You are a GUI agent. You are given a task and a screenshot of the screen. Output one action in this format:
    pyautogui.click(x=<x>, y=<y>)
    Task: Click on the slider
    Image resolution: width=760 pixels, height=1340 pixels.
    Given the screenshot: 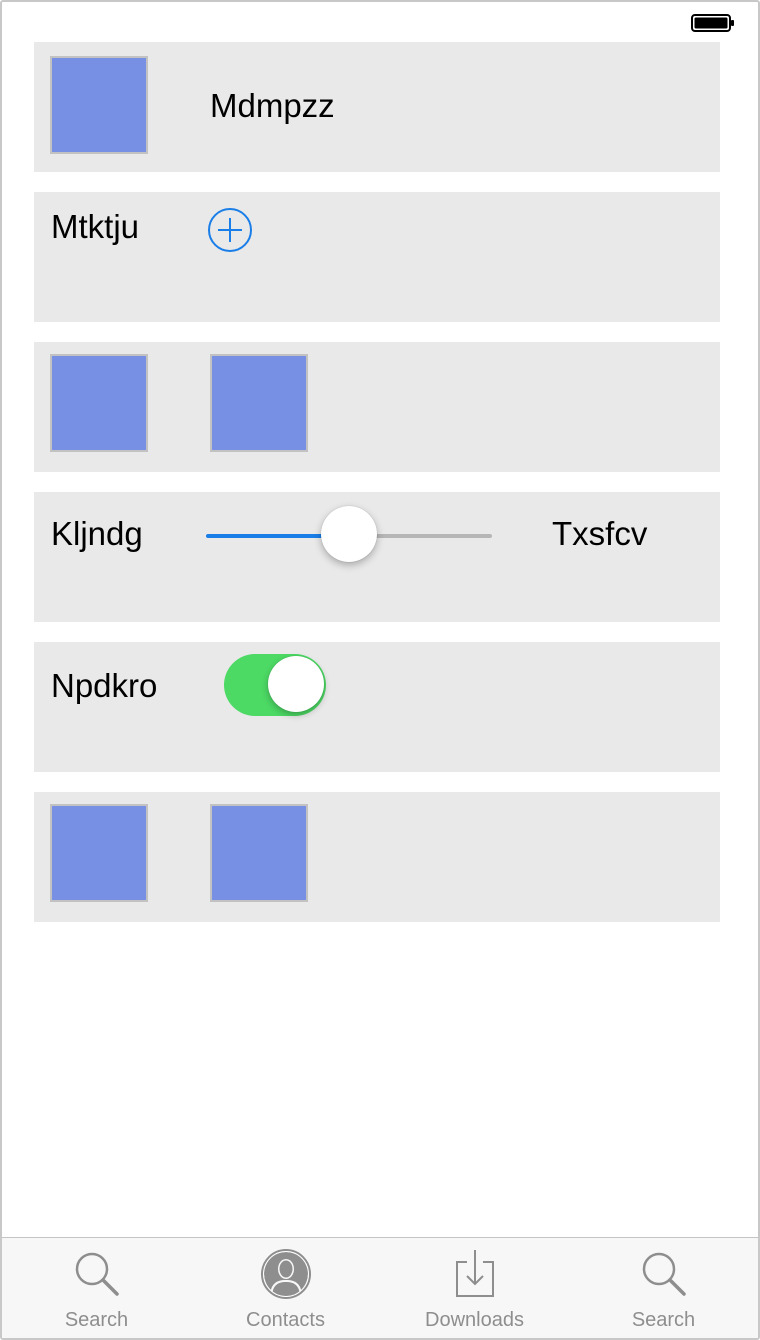 What is the action you would take?
    pyautogui.click(x=349, y=534)
    